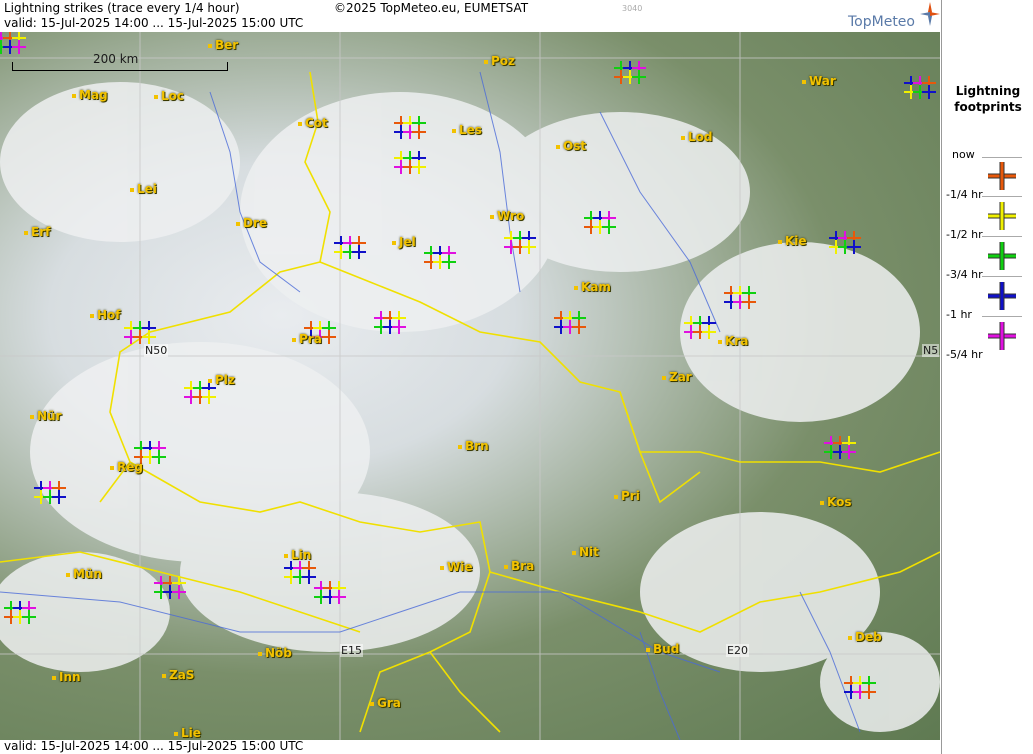 This screenshot has height=754, width=1033. What do you see at coordinates (733, 341) in the screenshot?
I see `city-label: Kra` at bounding box center [733, 341].